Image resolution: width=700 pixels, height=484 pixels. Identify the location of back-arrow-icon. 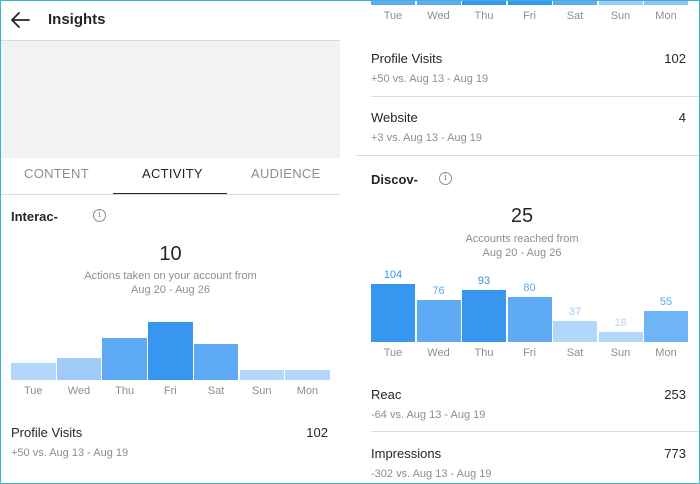
(20, 20).